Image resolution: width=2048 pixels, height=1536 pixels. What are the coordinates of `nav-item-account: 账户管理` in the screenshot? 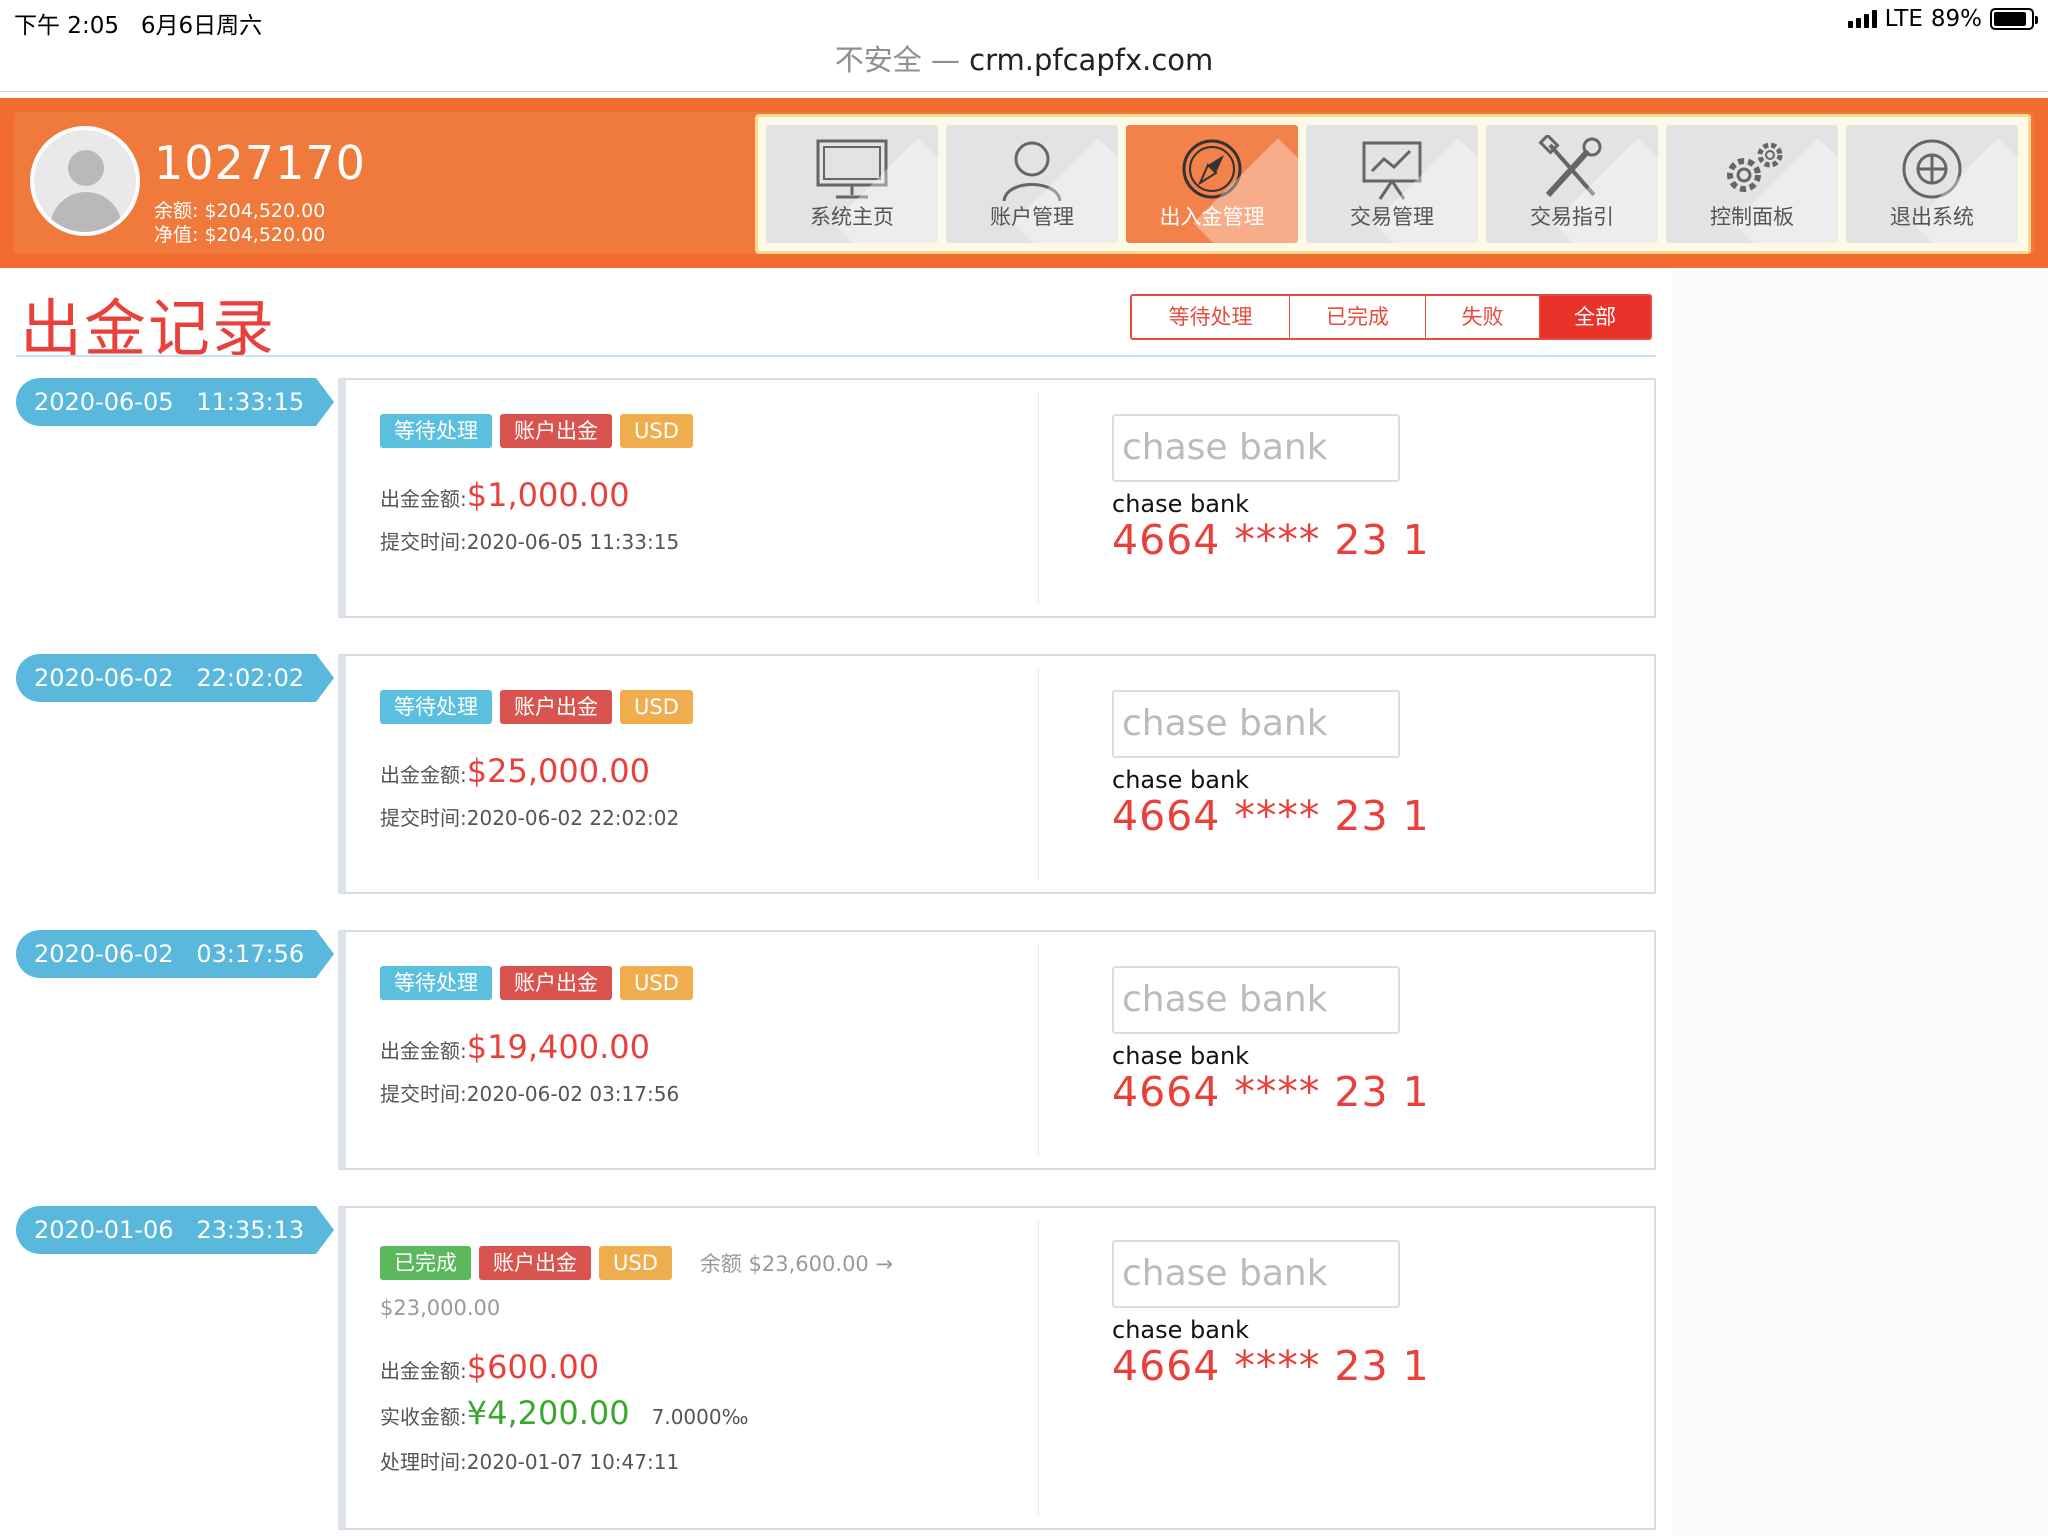 It's located at (1032, 184).